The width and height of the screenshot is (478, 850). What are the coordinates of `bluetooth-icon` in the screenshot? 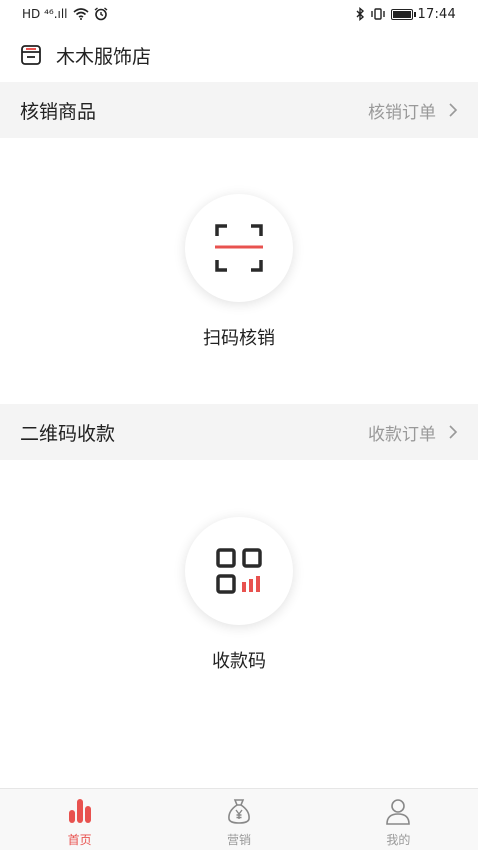 It's located at (360, 14).